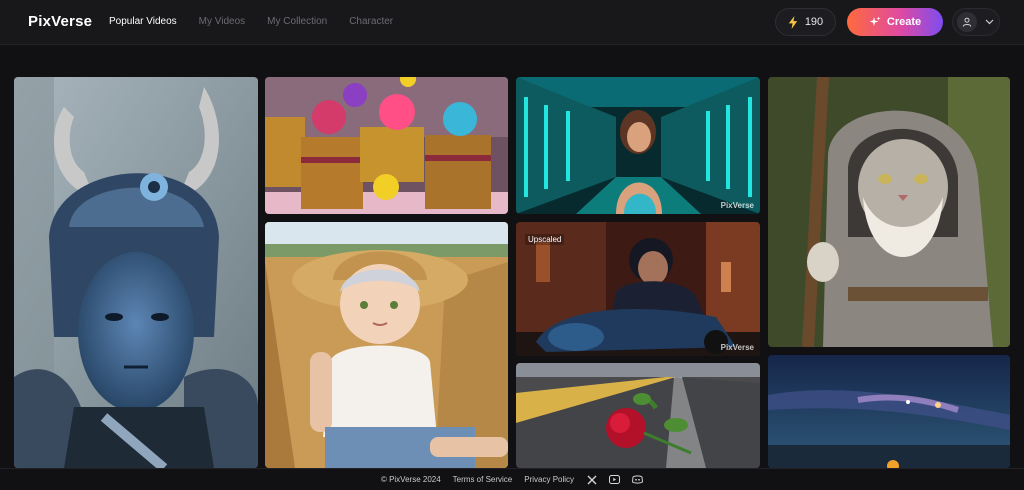  I want to click on video-card-neon-tunnel: PixVerse, so click(638, 145).